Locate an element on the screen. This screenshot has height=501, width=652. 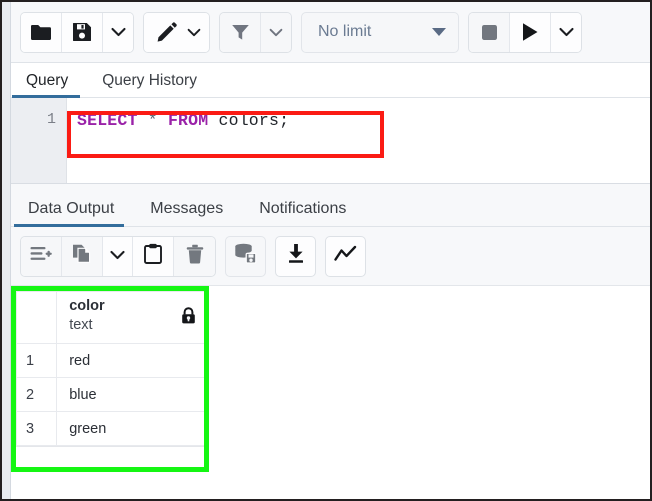
execute-dropdown is located at coordinates (566, 32).